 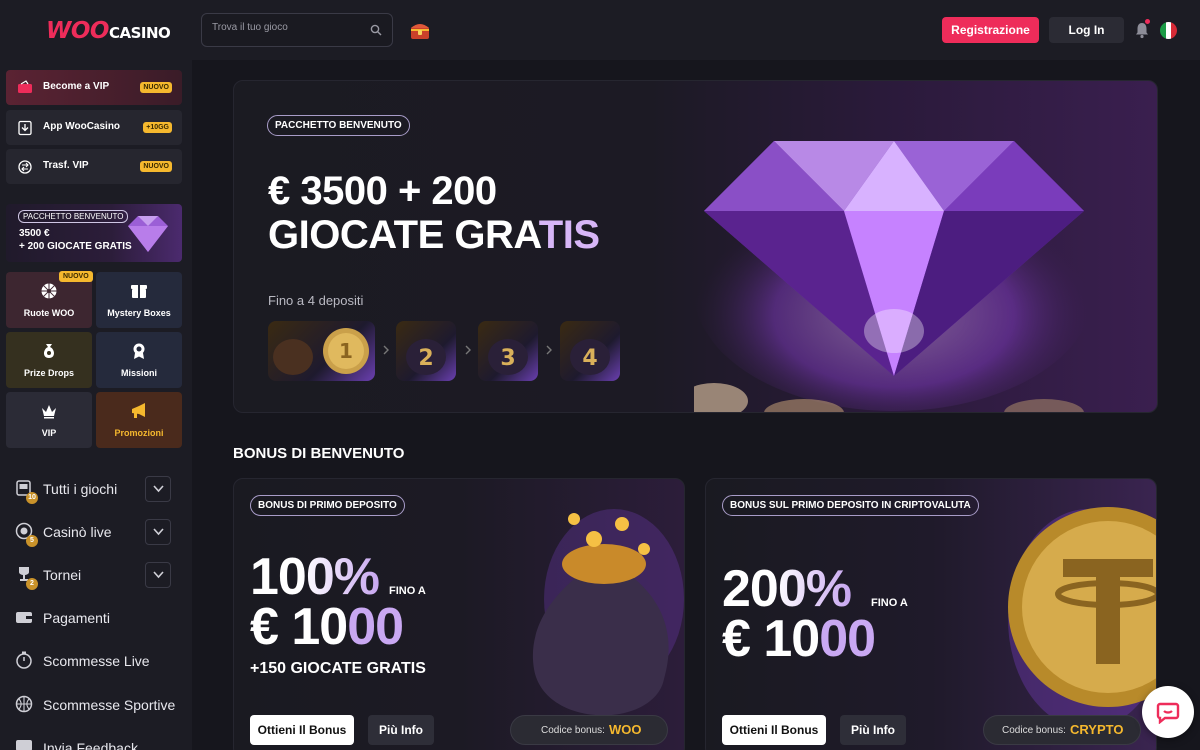 What do you see at coordinates (90, 745) in the screenshot?
I see `nav-label: Invia Feedback` at bounding box center [90, 745].